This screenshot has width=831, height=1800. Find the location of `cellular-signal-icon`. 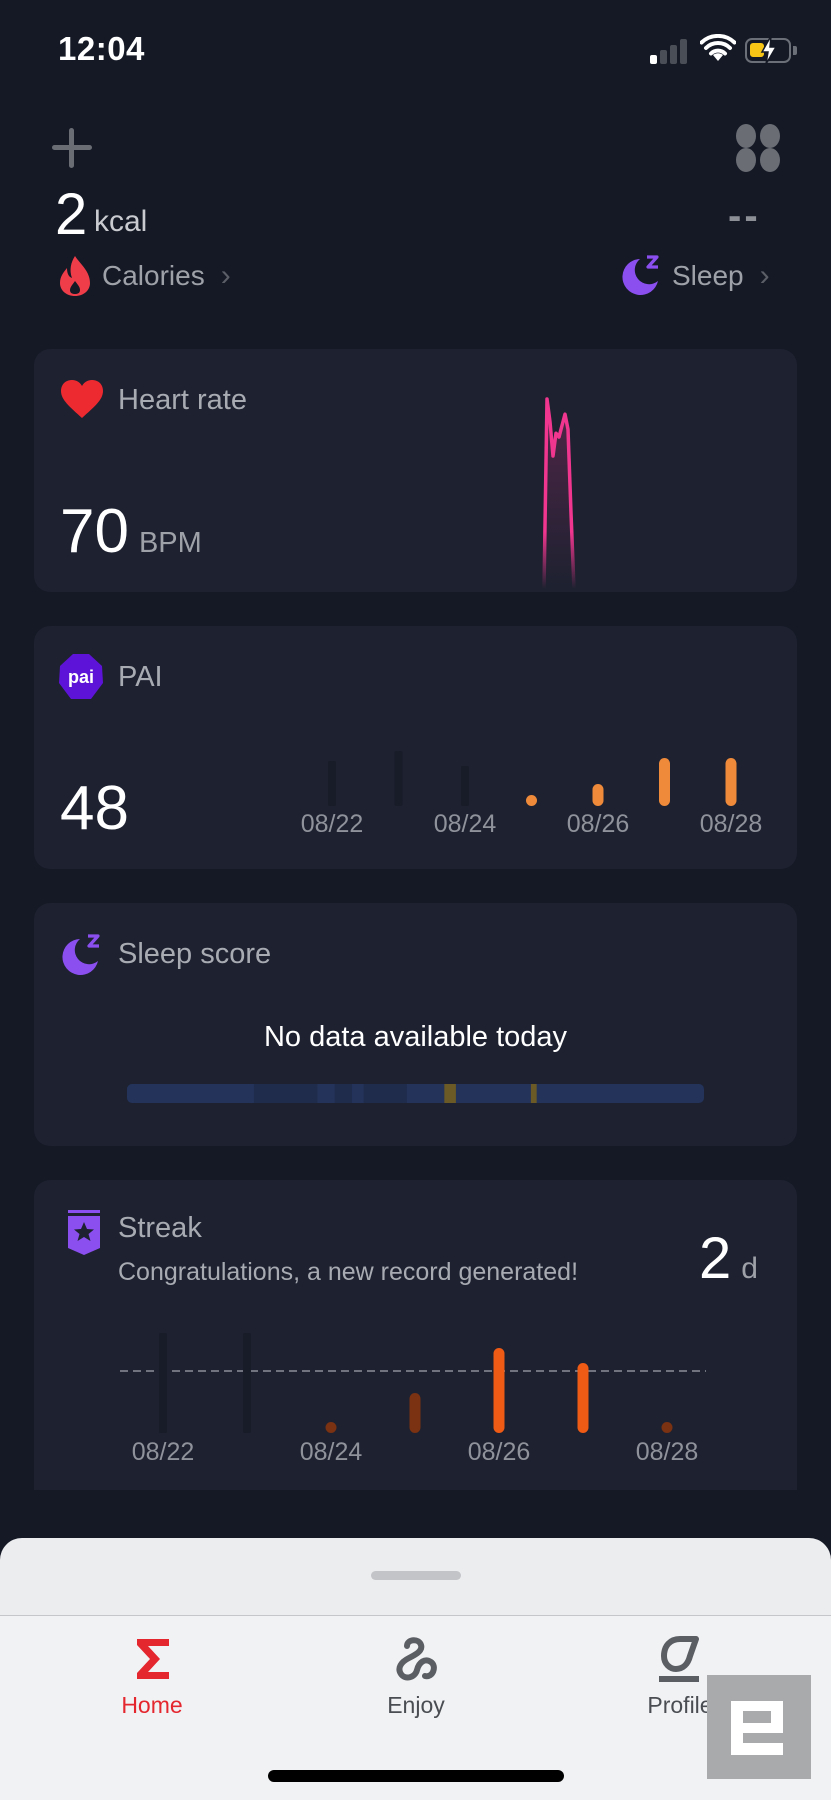

cellular-signal-icon is located at coordinates (671, 51).